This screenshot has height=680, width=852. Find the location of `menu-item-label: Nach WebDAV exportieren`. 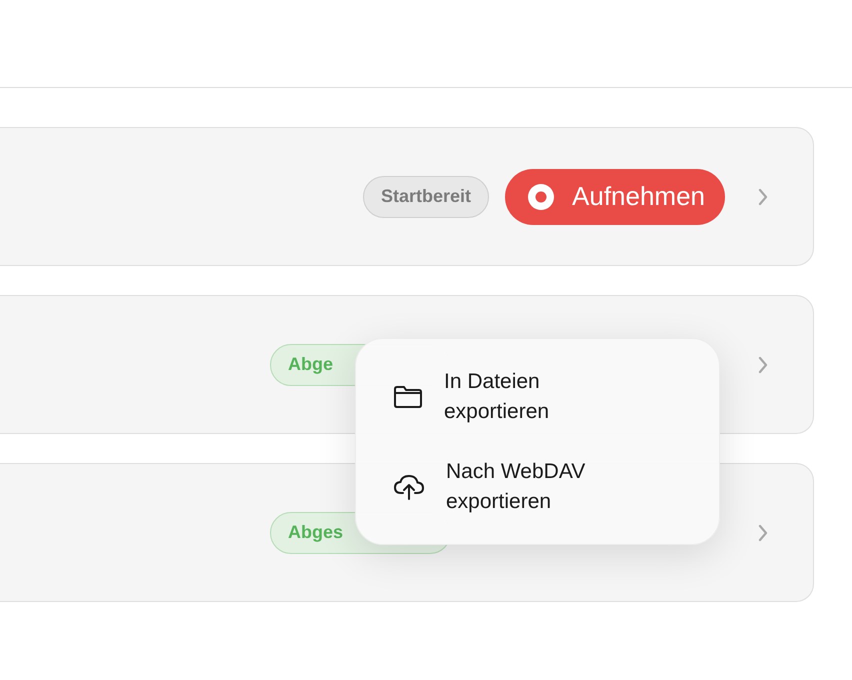

menu-item-label: Nach WebDAV exportieren is located at coordinates (516, 486).